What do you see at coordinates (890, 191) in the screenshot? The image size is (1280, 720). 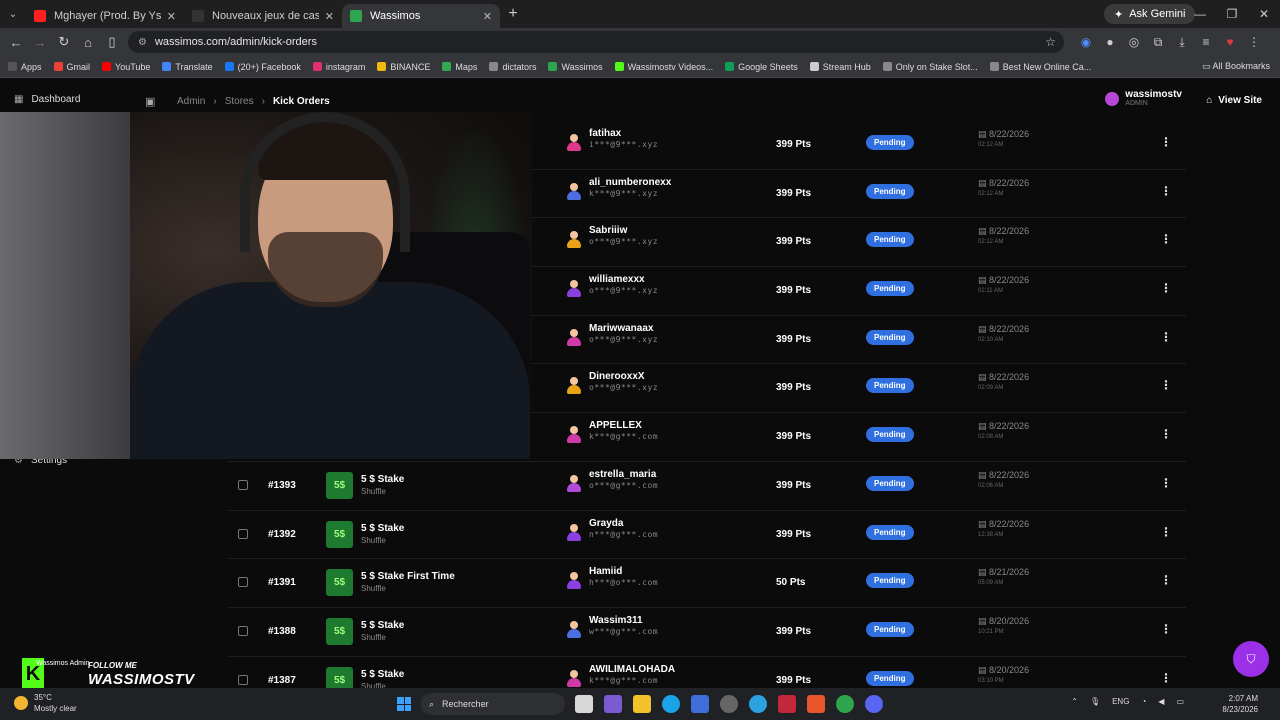 I see `status-badge: Pending` at bounding box center [890, 191].